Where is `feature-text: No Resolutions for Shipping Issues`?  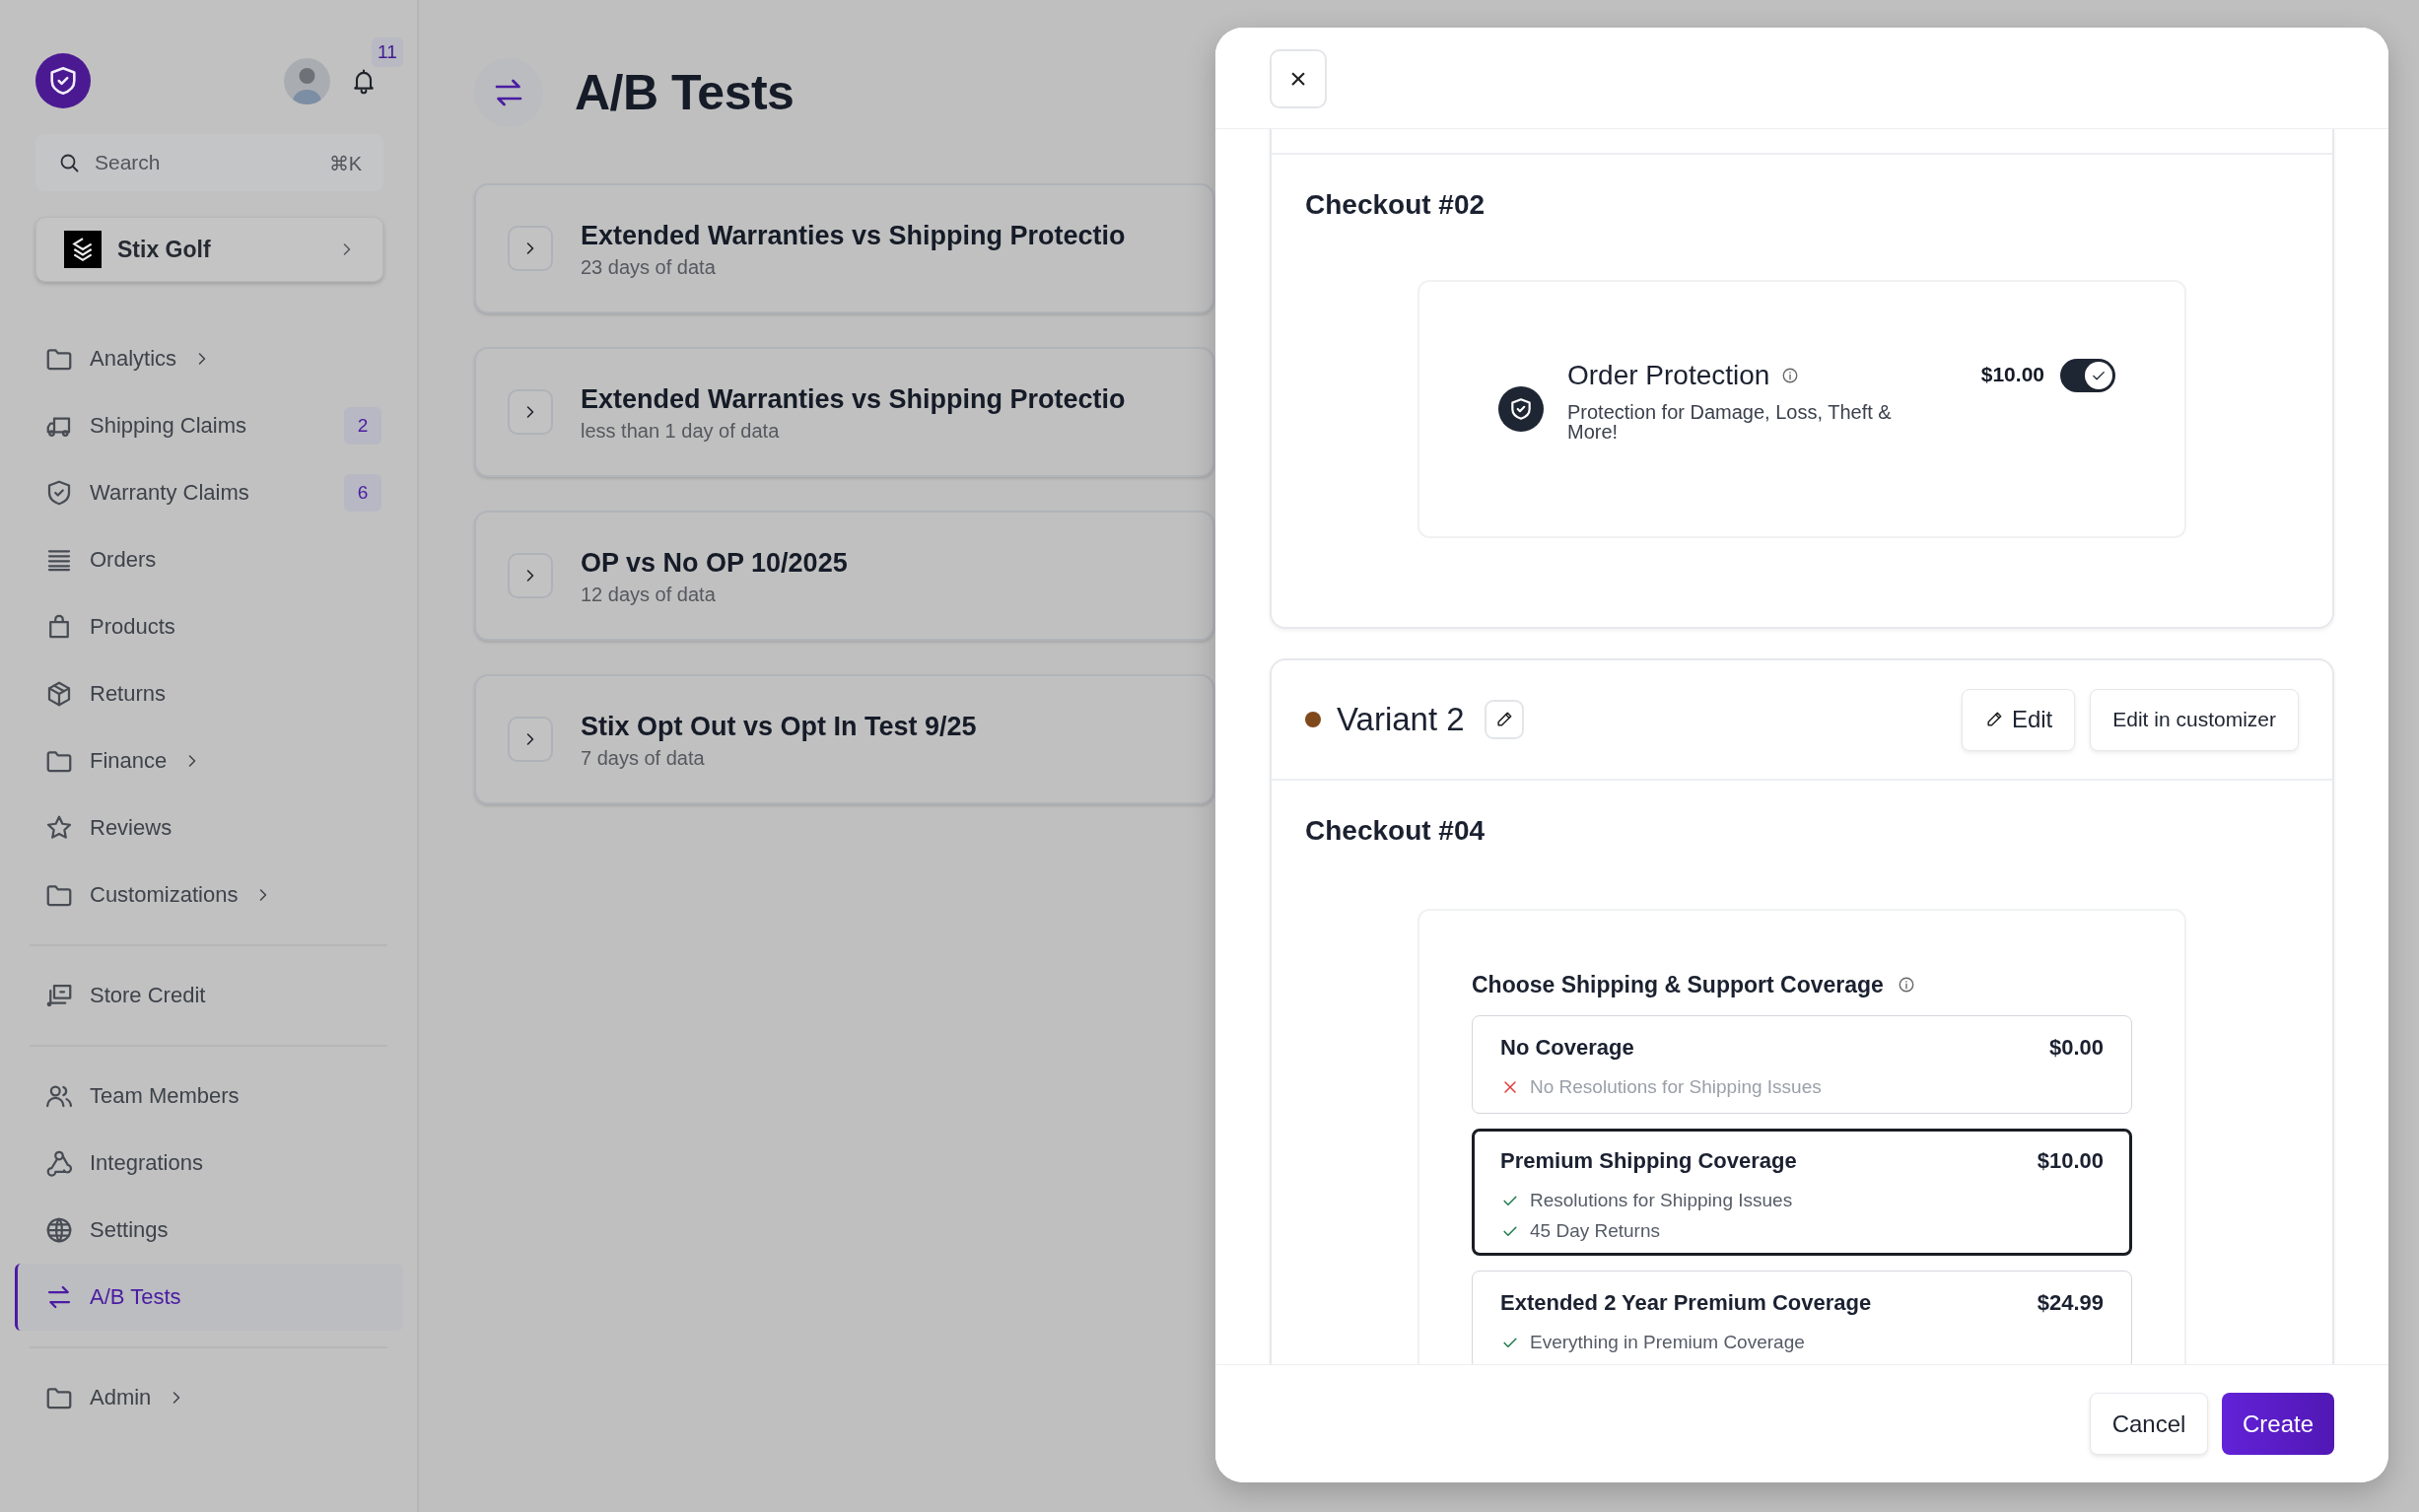
feature-text: No Resolutions for Shipping Issues is located at coordinates (1676, 1087).